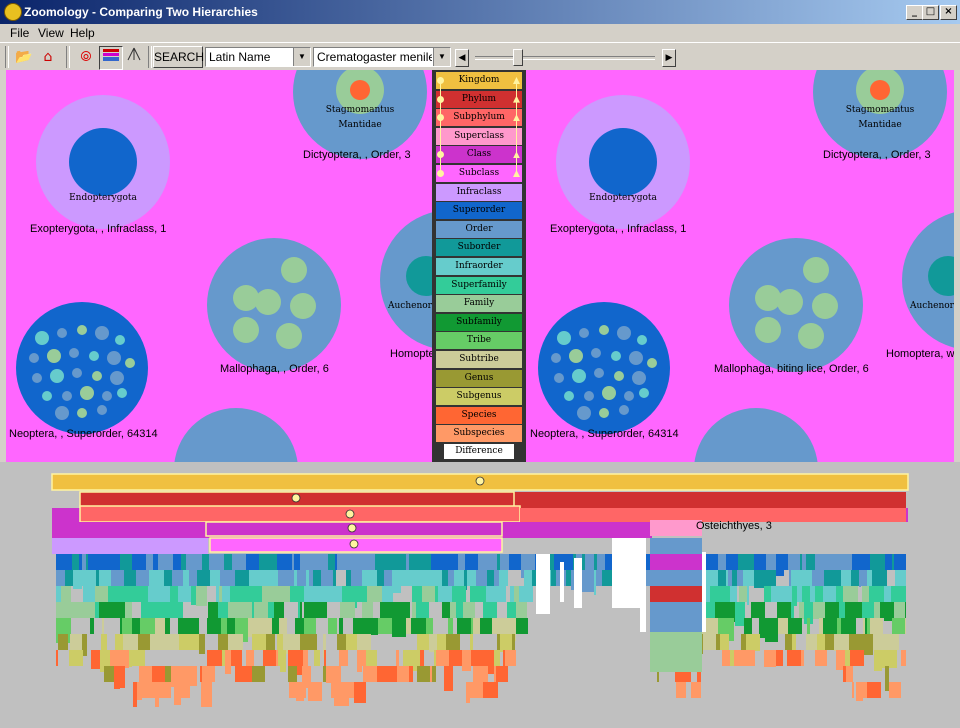 The height and width of the screenshot is (728, 960). What do you see at coordinates (479, 173) in the screenshot?
I see `legend-item-subclass: Subclass` at bounding box center [479, 173].